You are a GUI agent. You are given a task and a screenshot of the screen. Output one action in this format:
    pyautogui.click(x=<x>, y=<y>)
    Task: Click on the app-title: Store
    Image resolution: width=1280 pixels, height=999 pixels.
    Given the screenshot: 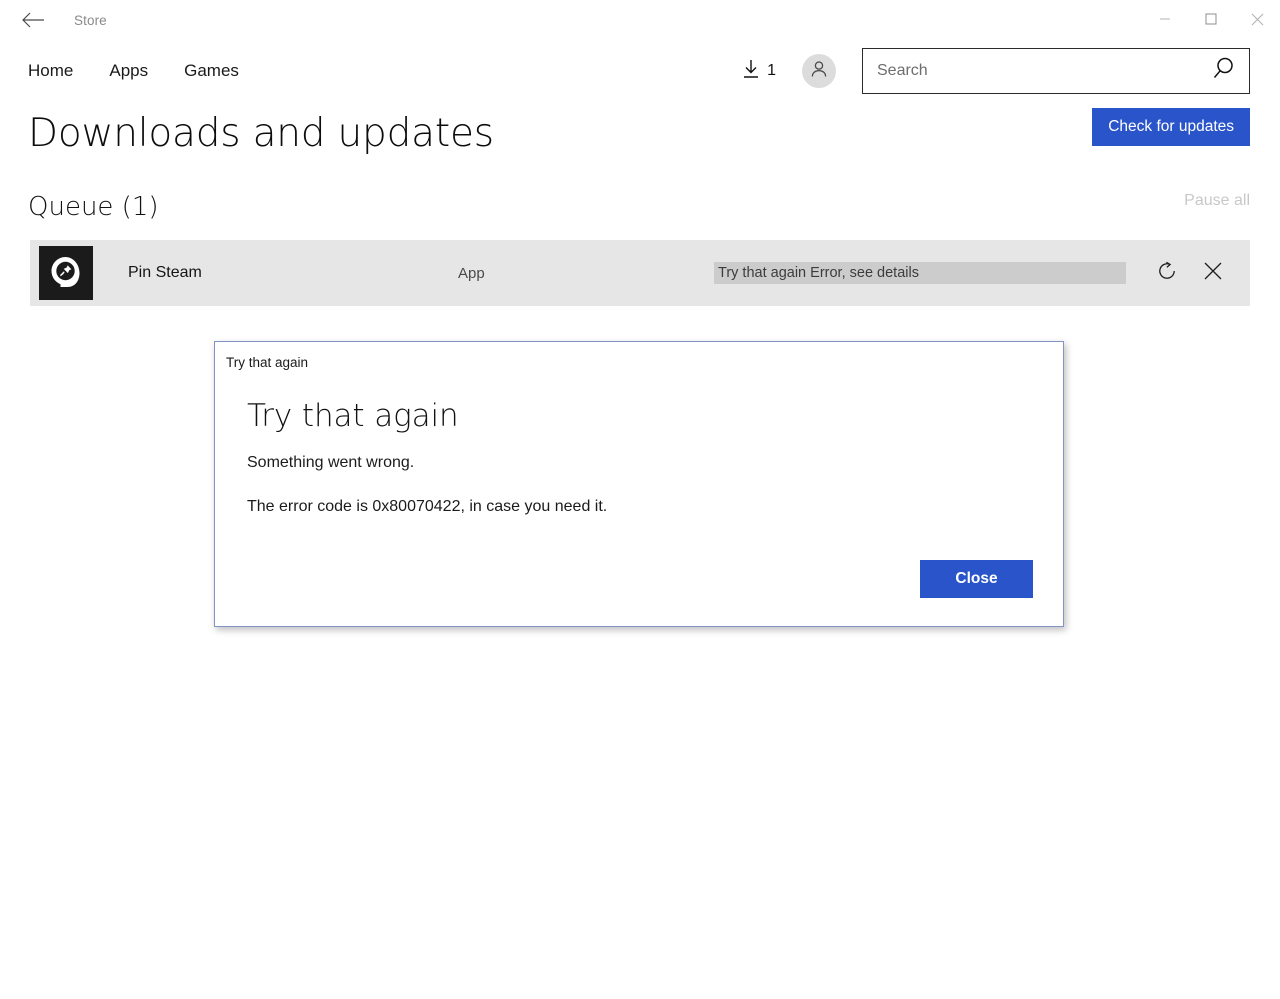 What is the action you would take?
    pyautogui.click(x=90, y=20)
    